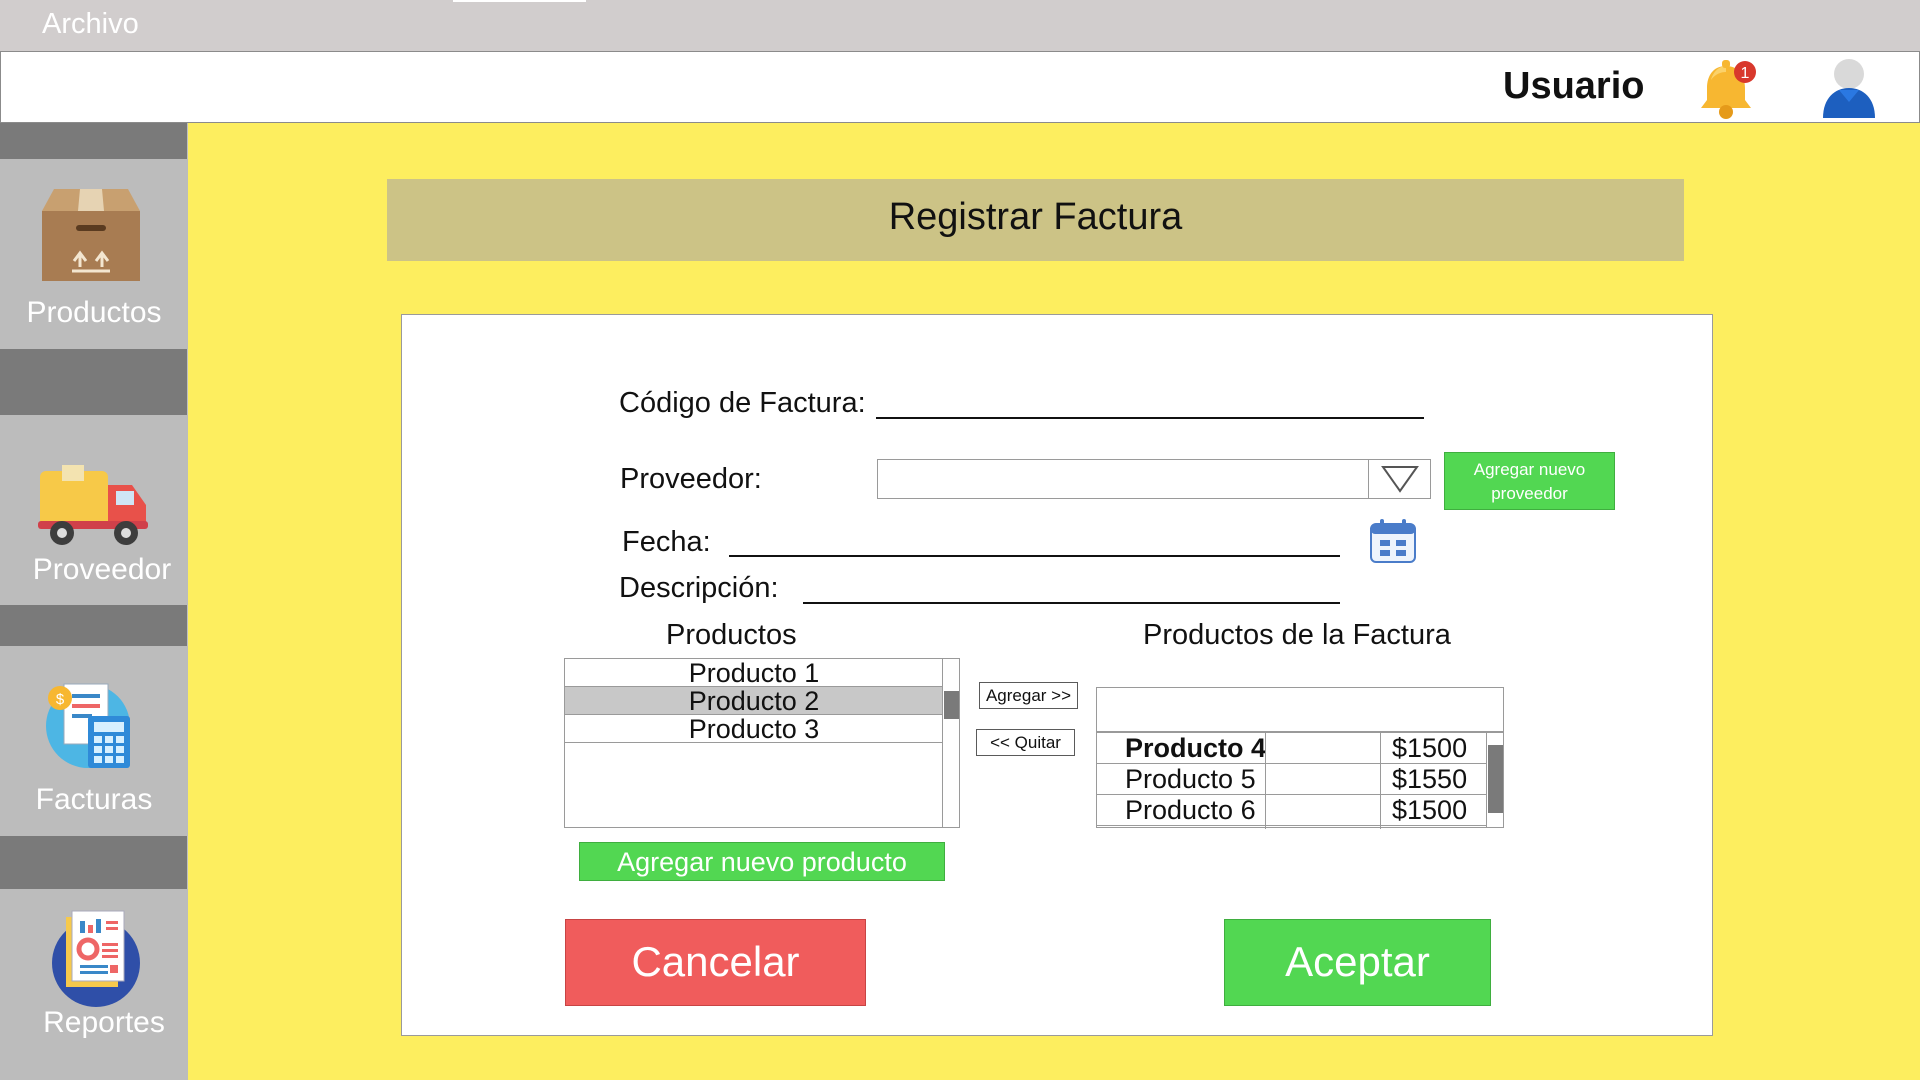 The height and width of the screenshot is (1080, 1920). What do you see at coordinates (96, 958) in the screenshot?
I see `reports-icon` at bounding box center [96, 958].